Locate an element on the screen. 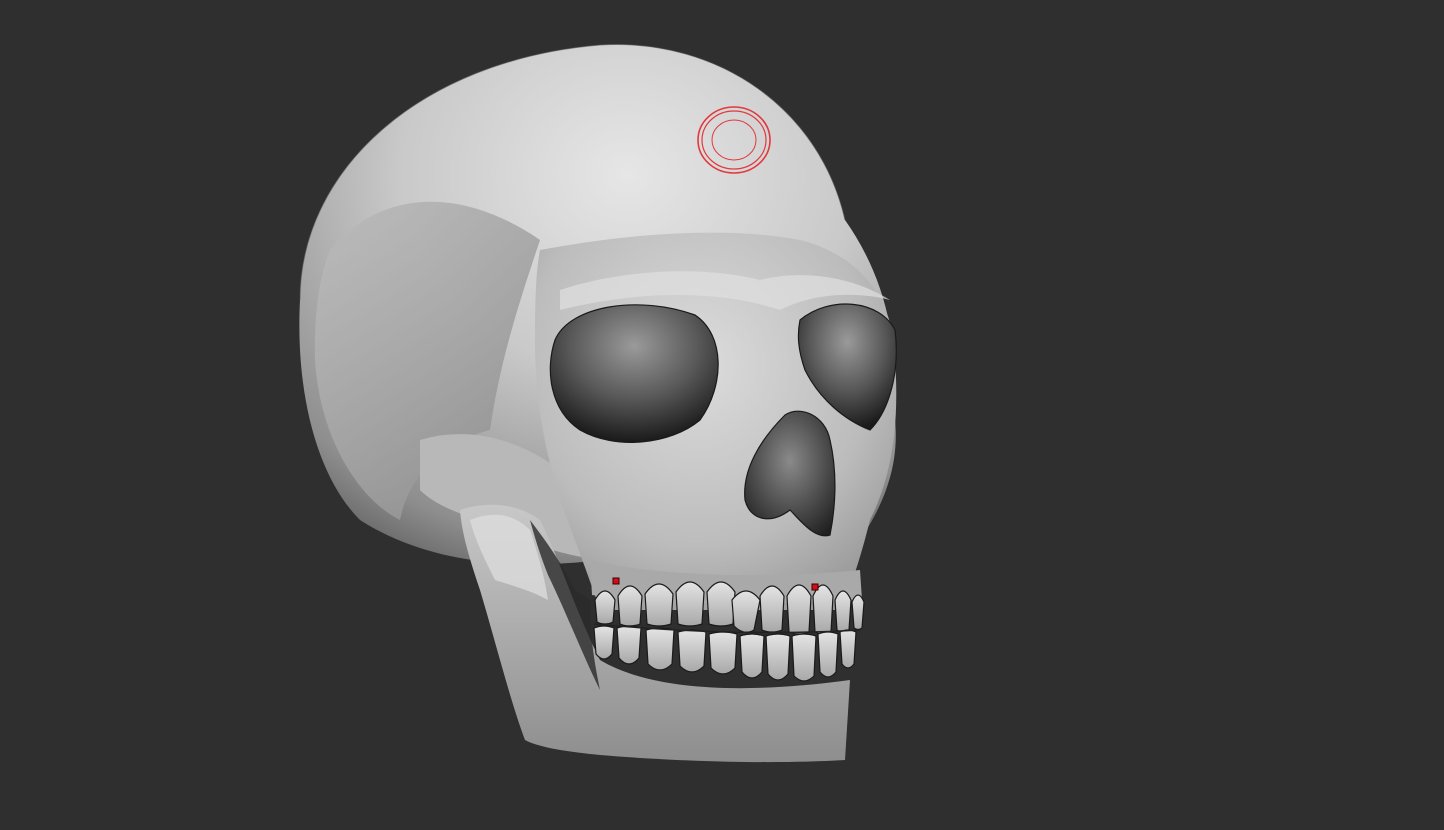  skull-left-orbit is located at coordinates (634, 373).